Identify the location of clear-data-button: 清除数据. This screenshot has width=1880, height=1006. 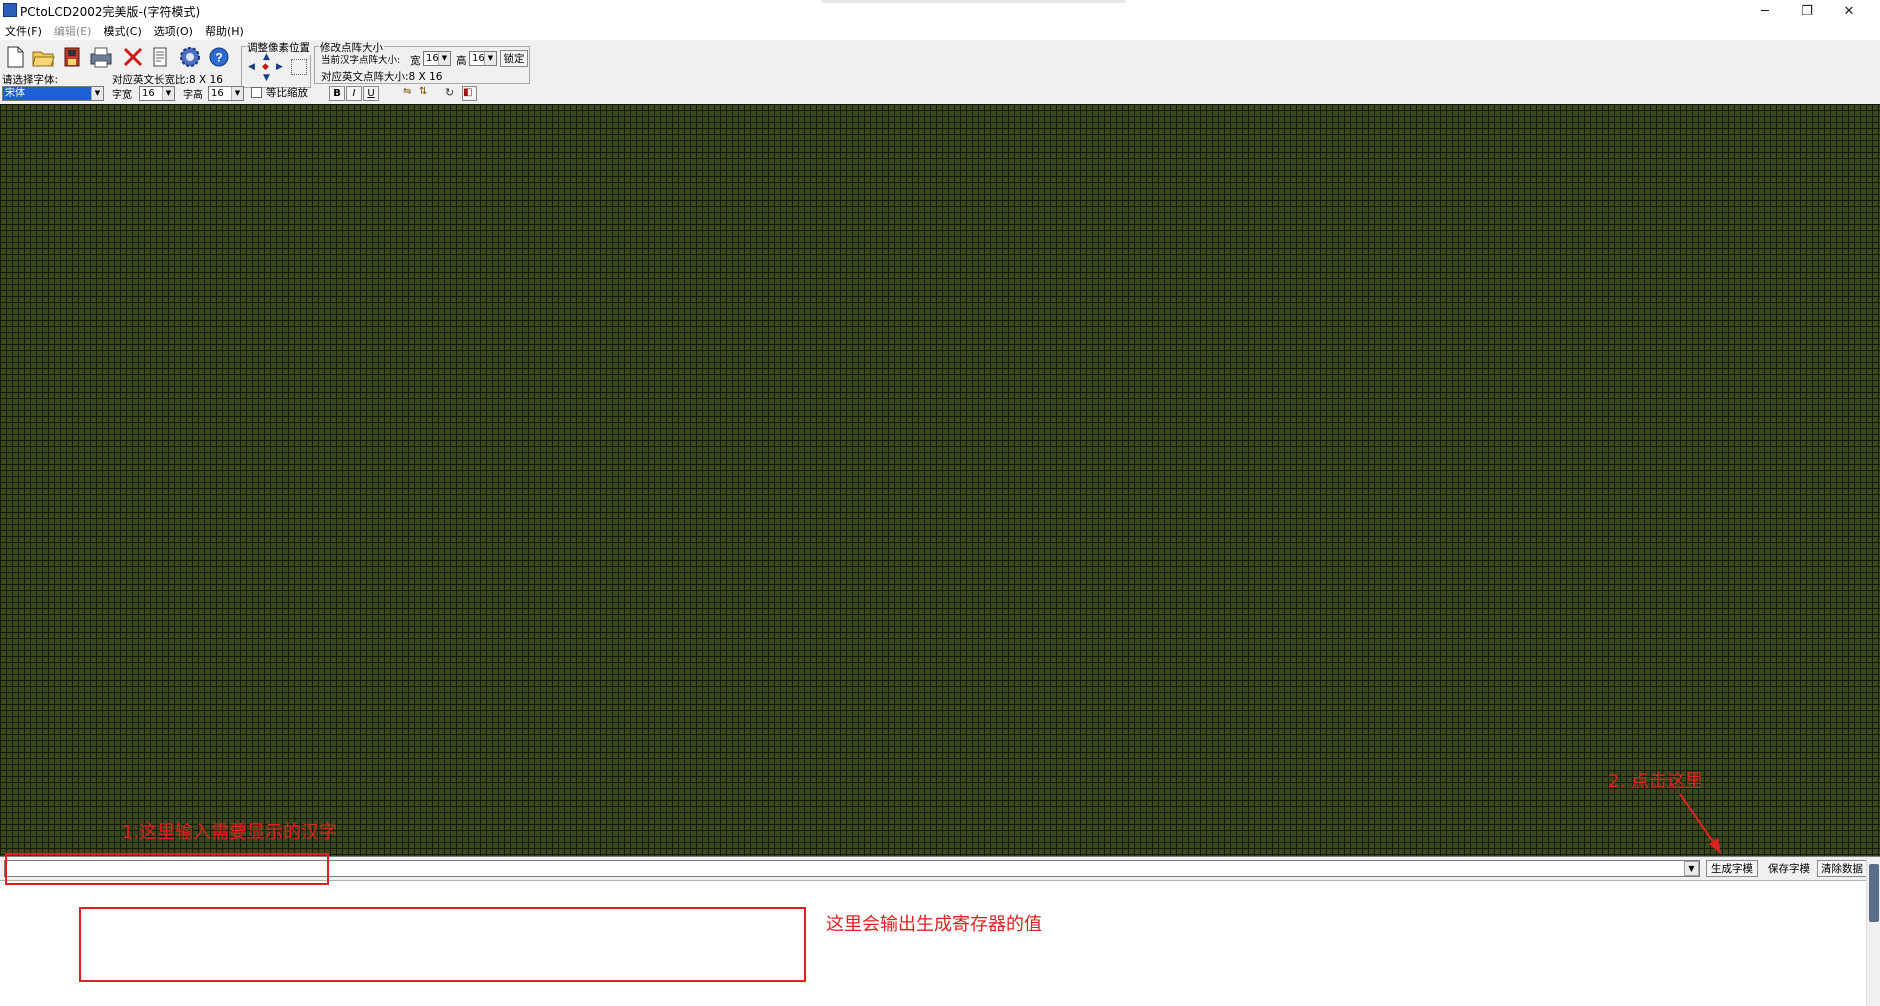
(1842, 868).